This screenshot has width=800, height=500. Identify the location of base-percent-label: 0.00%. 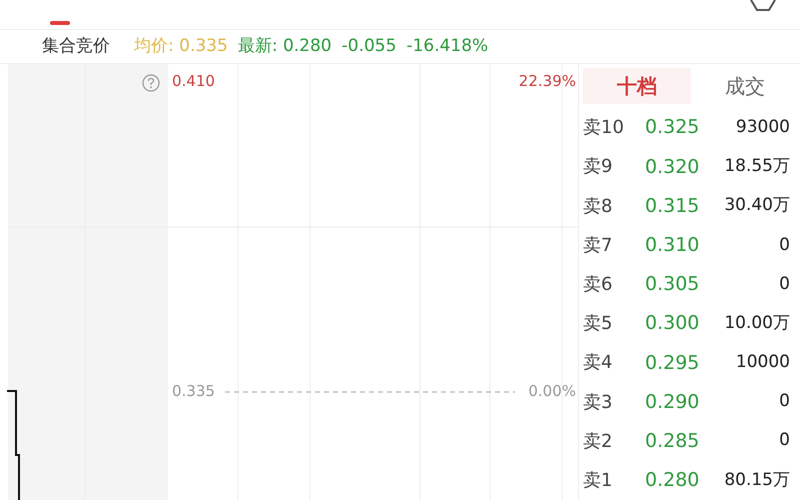
(552, 391).